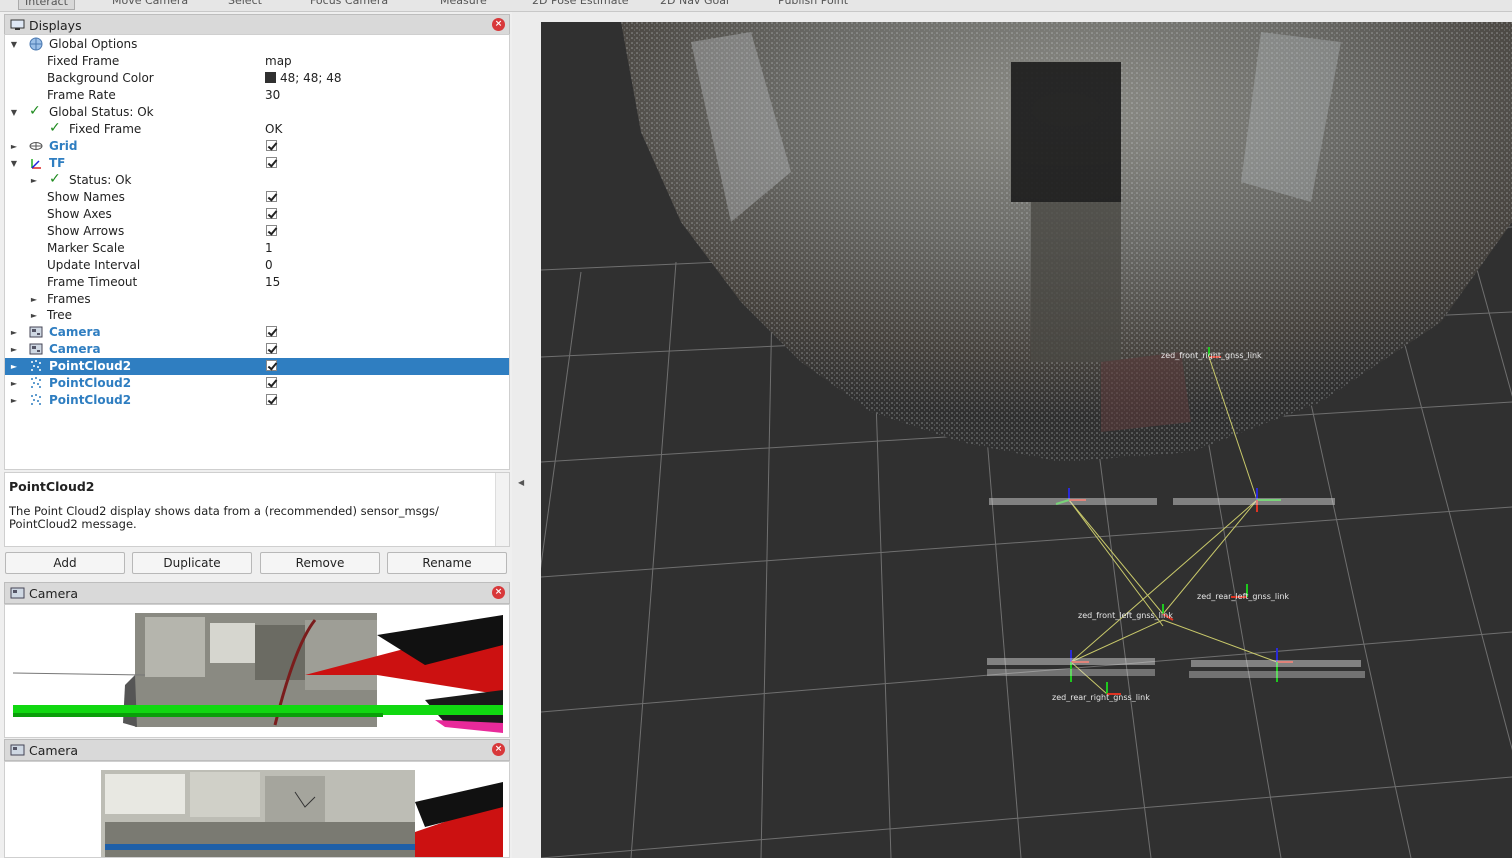 This screenshot has width=1512, height=858. What do you see at coordinates (257, 112) in the screenshot?
I see `tree-row-global-status: ▼ ✓ Global Status: Ok` at bounding box center [257, 112].